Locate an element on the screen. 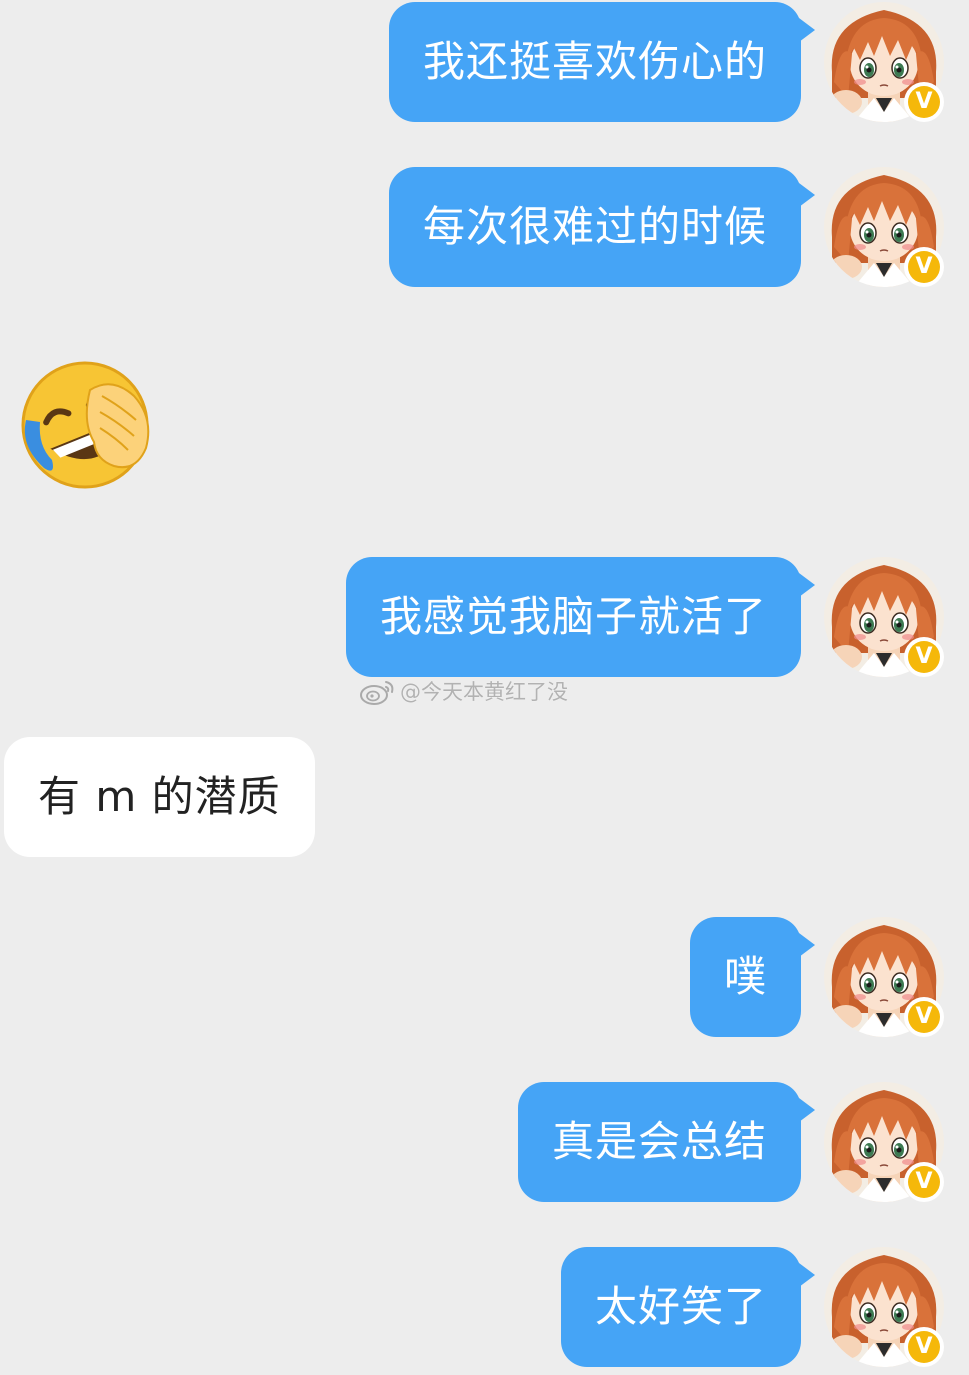 Image resolution: width=969 pixels, height=1375 pixels. incoming-message-bubble: 有 m 的潜质 is located at coordinates (159, 797).